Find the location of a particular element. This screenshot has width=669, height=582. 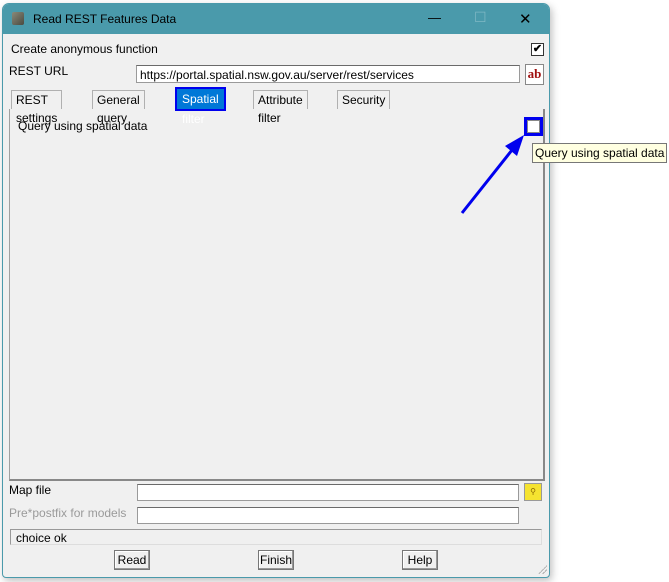

annotation-arrow-icon is located at coordinates (492, 174).